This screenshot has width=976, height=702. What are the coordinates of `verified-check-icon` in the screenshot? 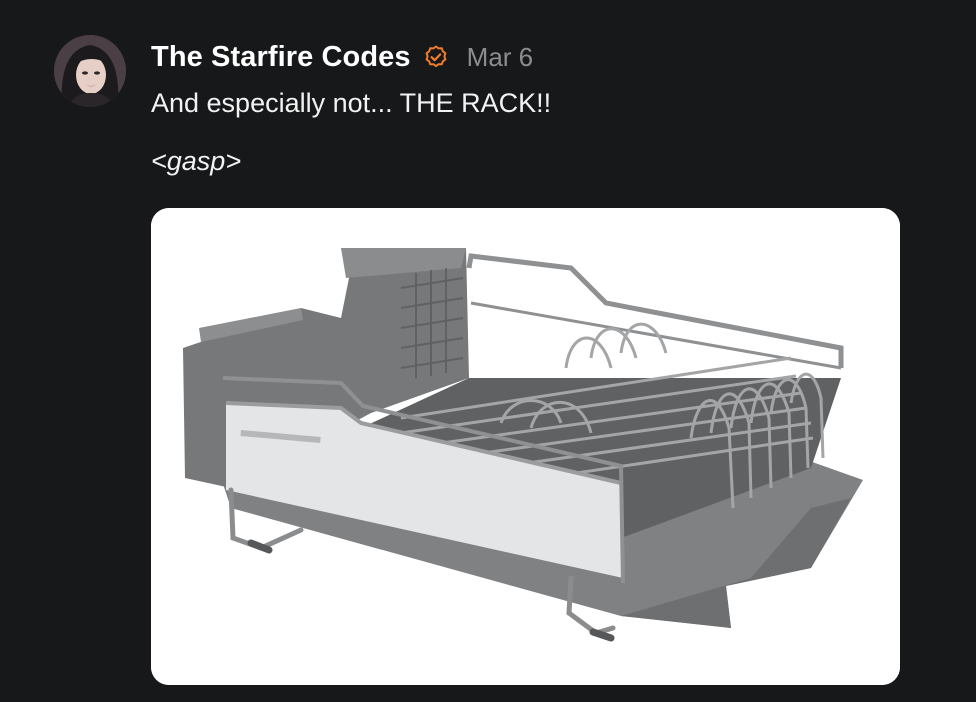 It's located at (436, 57).